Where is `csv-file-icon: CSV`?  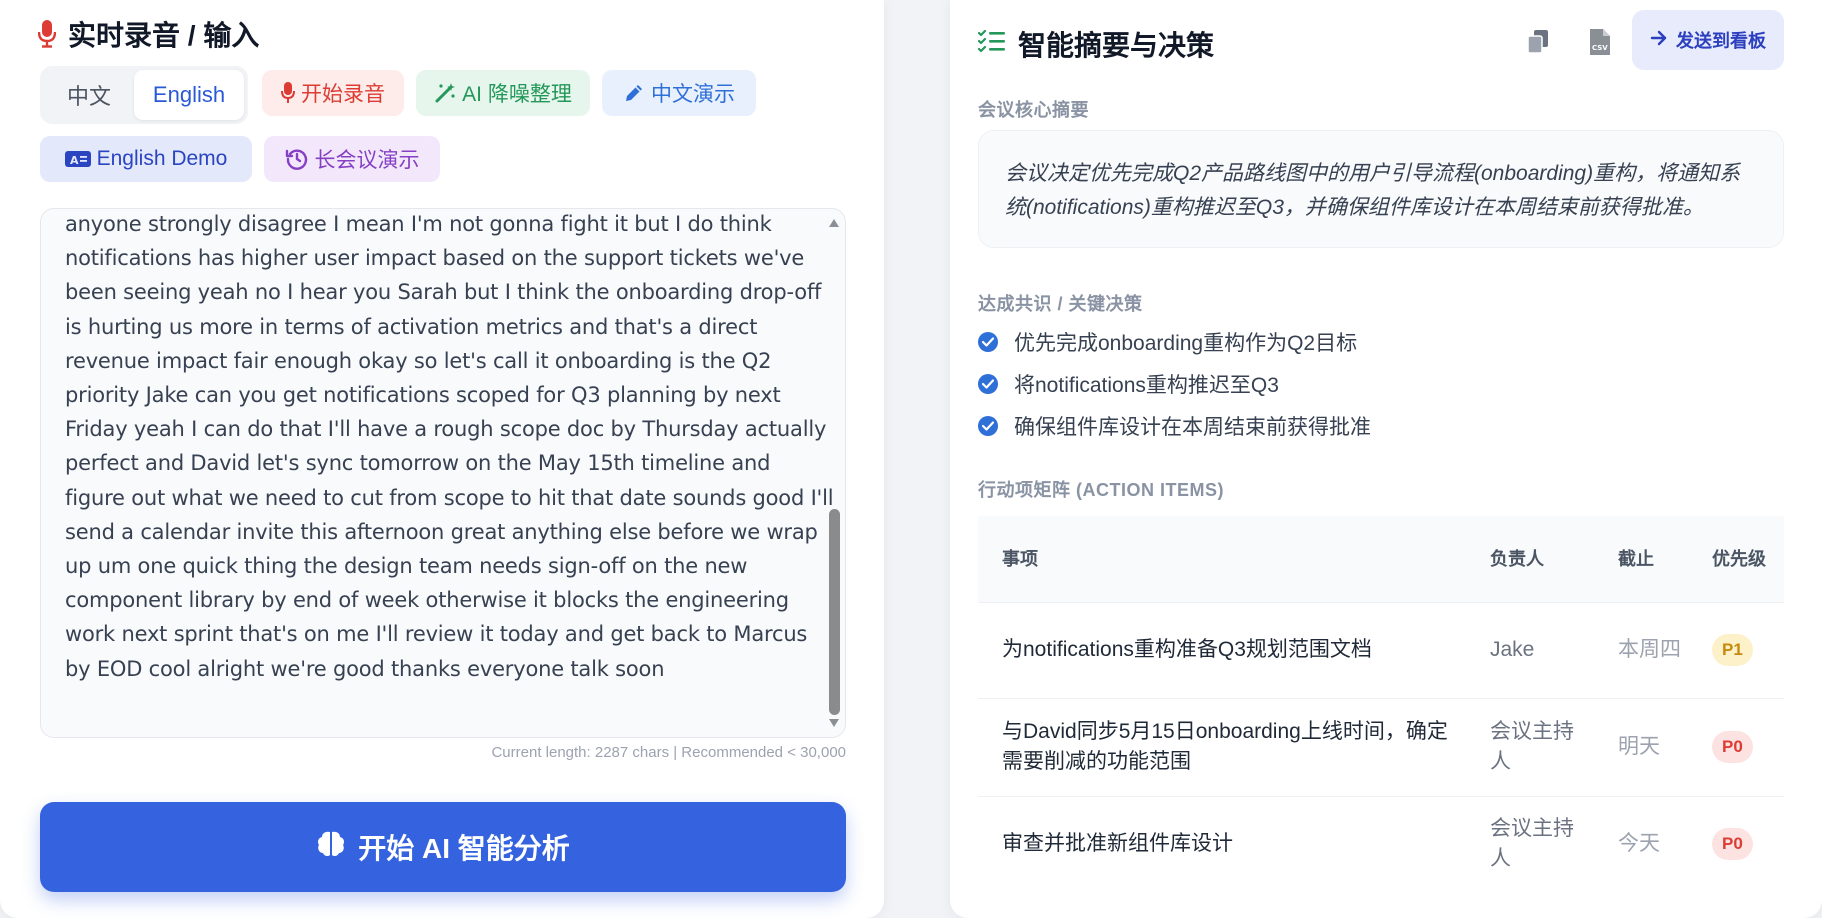 csv-file-icon: CSV is located at coordinates (1600, 44).